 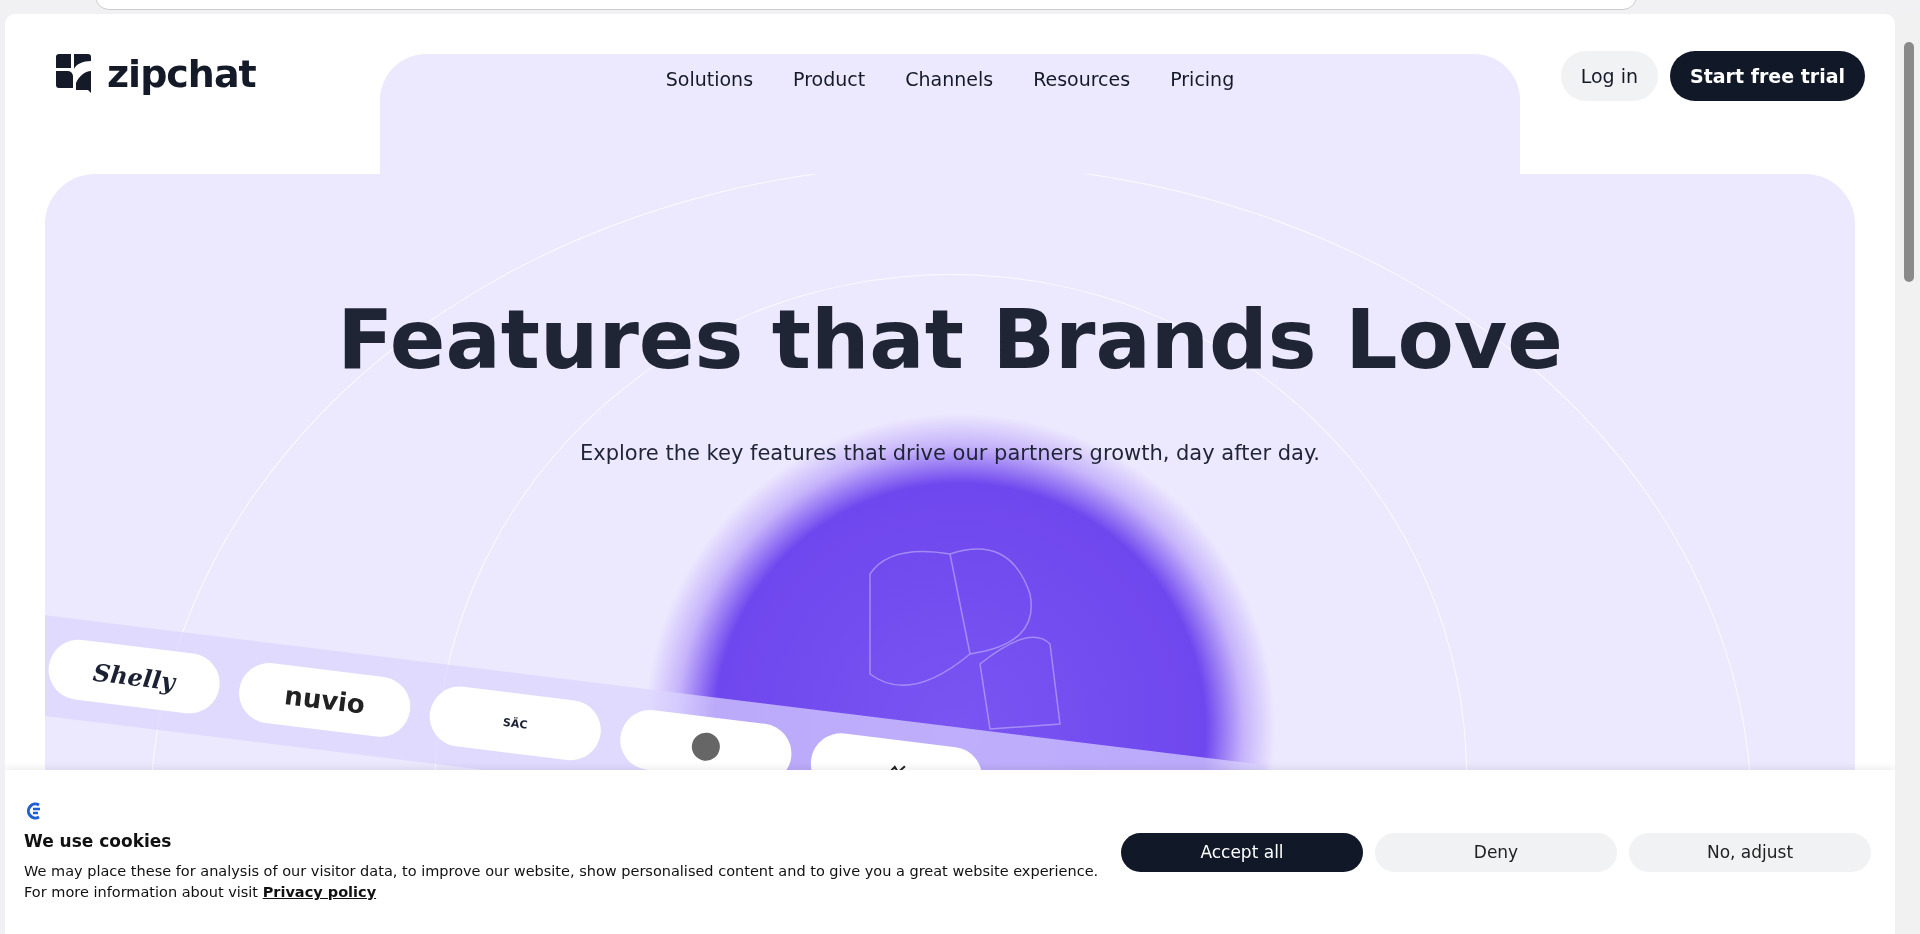 What do you see at coordinates (1202, 79) in the screenshot?
I see `nav-link: Pricing` at bounding box center [1202, 79].